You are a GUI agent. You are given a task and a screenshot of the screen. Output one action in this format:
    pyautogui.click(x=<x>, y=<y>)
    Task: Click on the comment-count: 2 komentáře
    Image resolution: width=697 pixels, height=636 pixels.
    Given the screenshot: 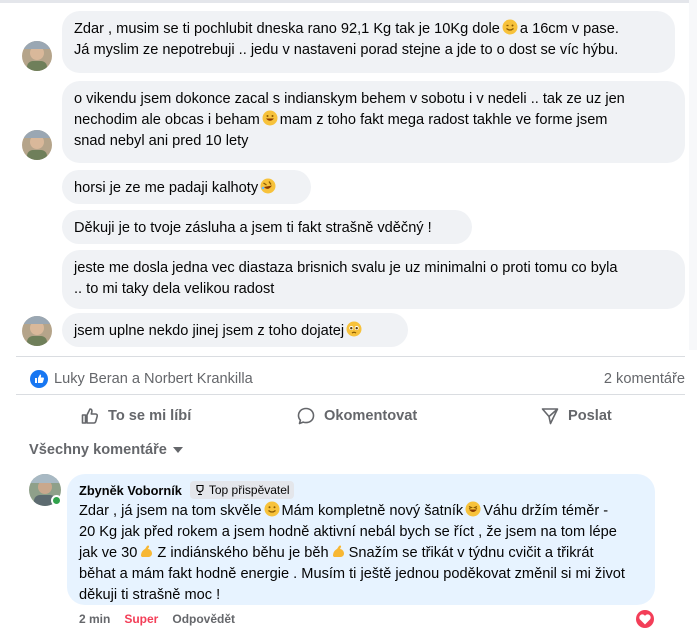 What is the action you would take?
    pyautogui.click(x=644, y=379)
    